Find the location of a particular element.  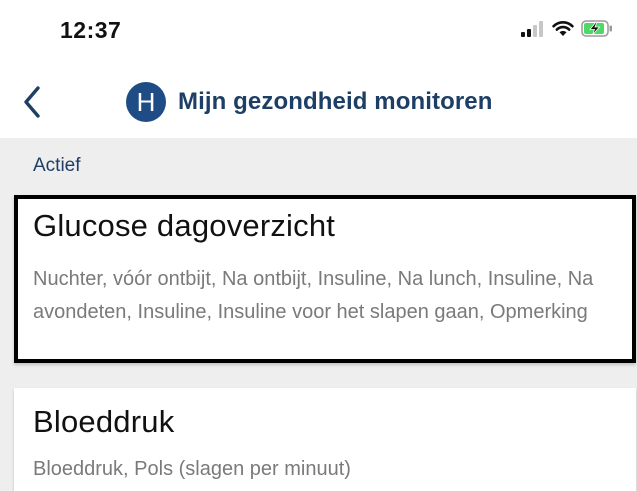

back-button is located at coordinates (32, 102).